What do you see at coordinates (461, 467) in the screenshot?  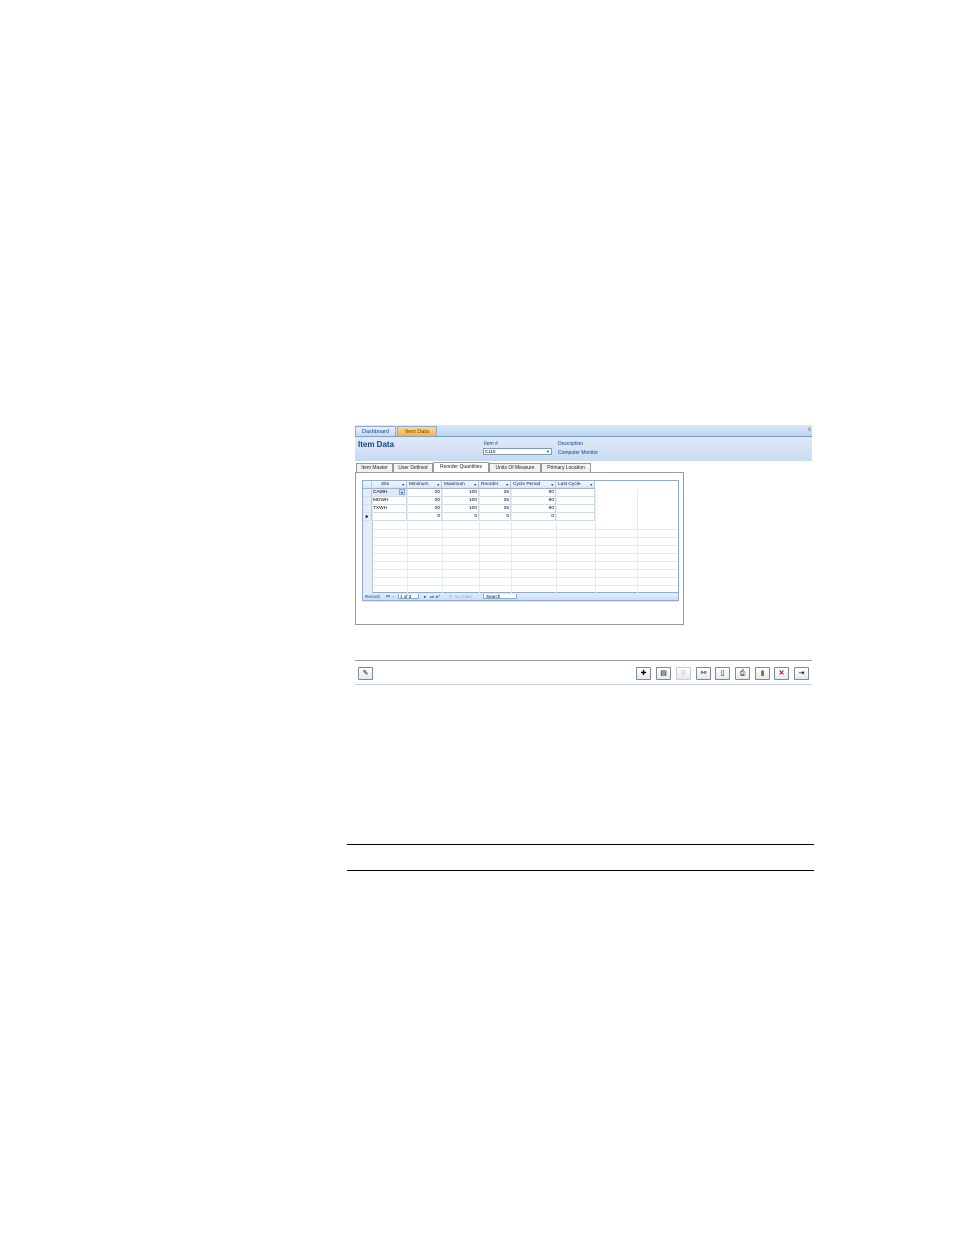 I see `tab-reorder-quantities: Reorder Quantities` at bounding box center [461, 467].